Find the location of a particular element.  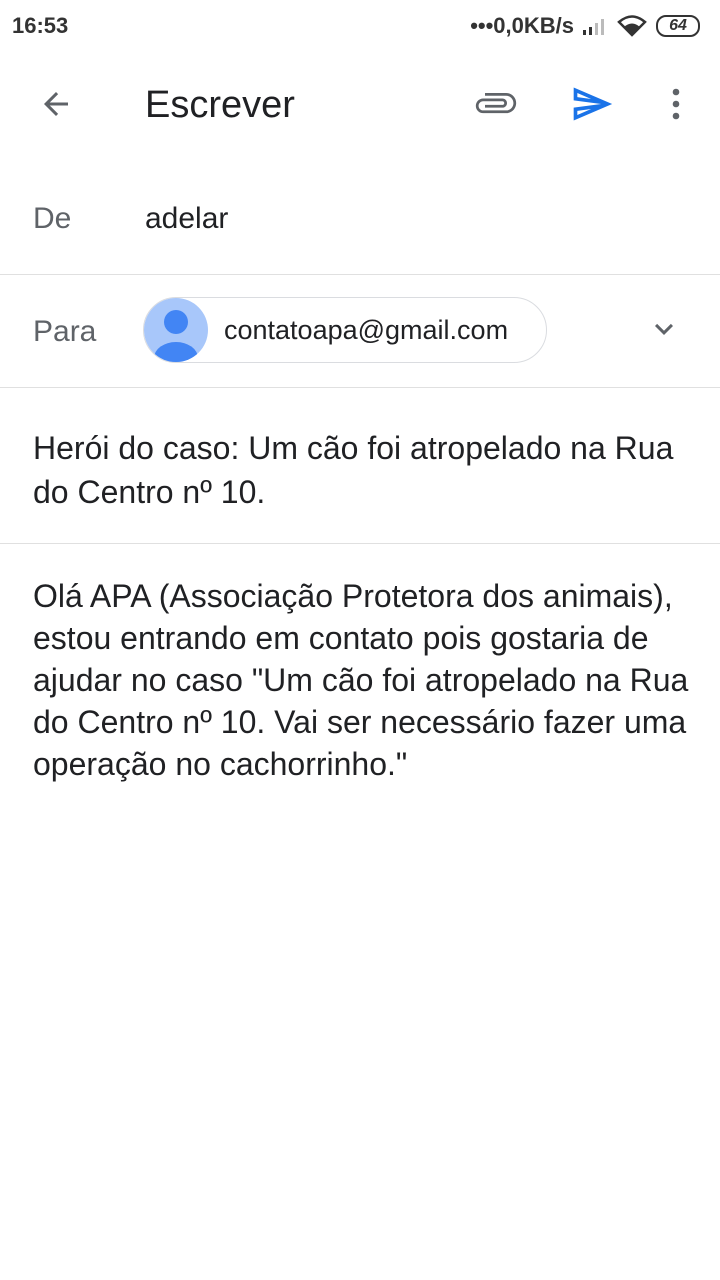

wifi-icon is located at coordinates (632, 26).